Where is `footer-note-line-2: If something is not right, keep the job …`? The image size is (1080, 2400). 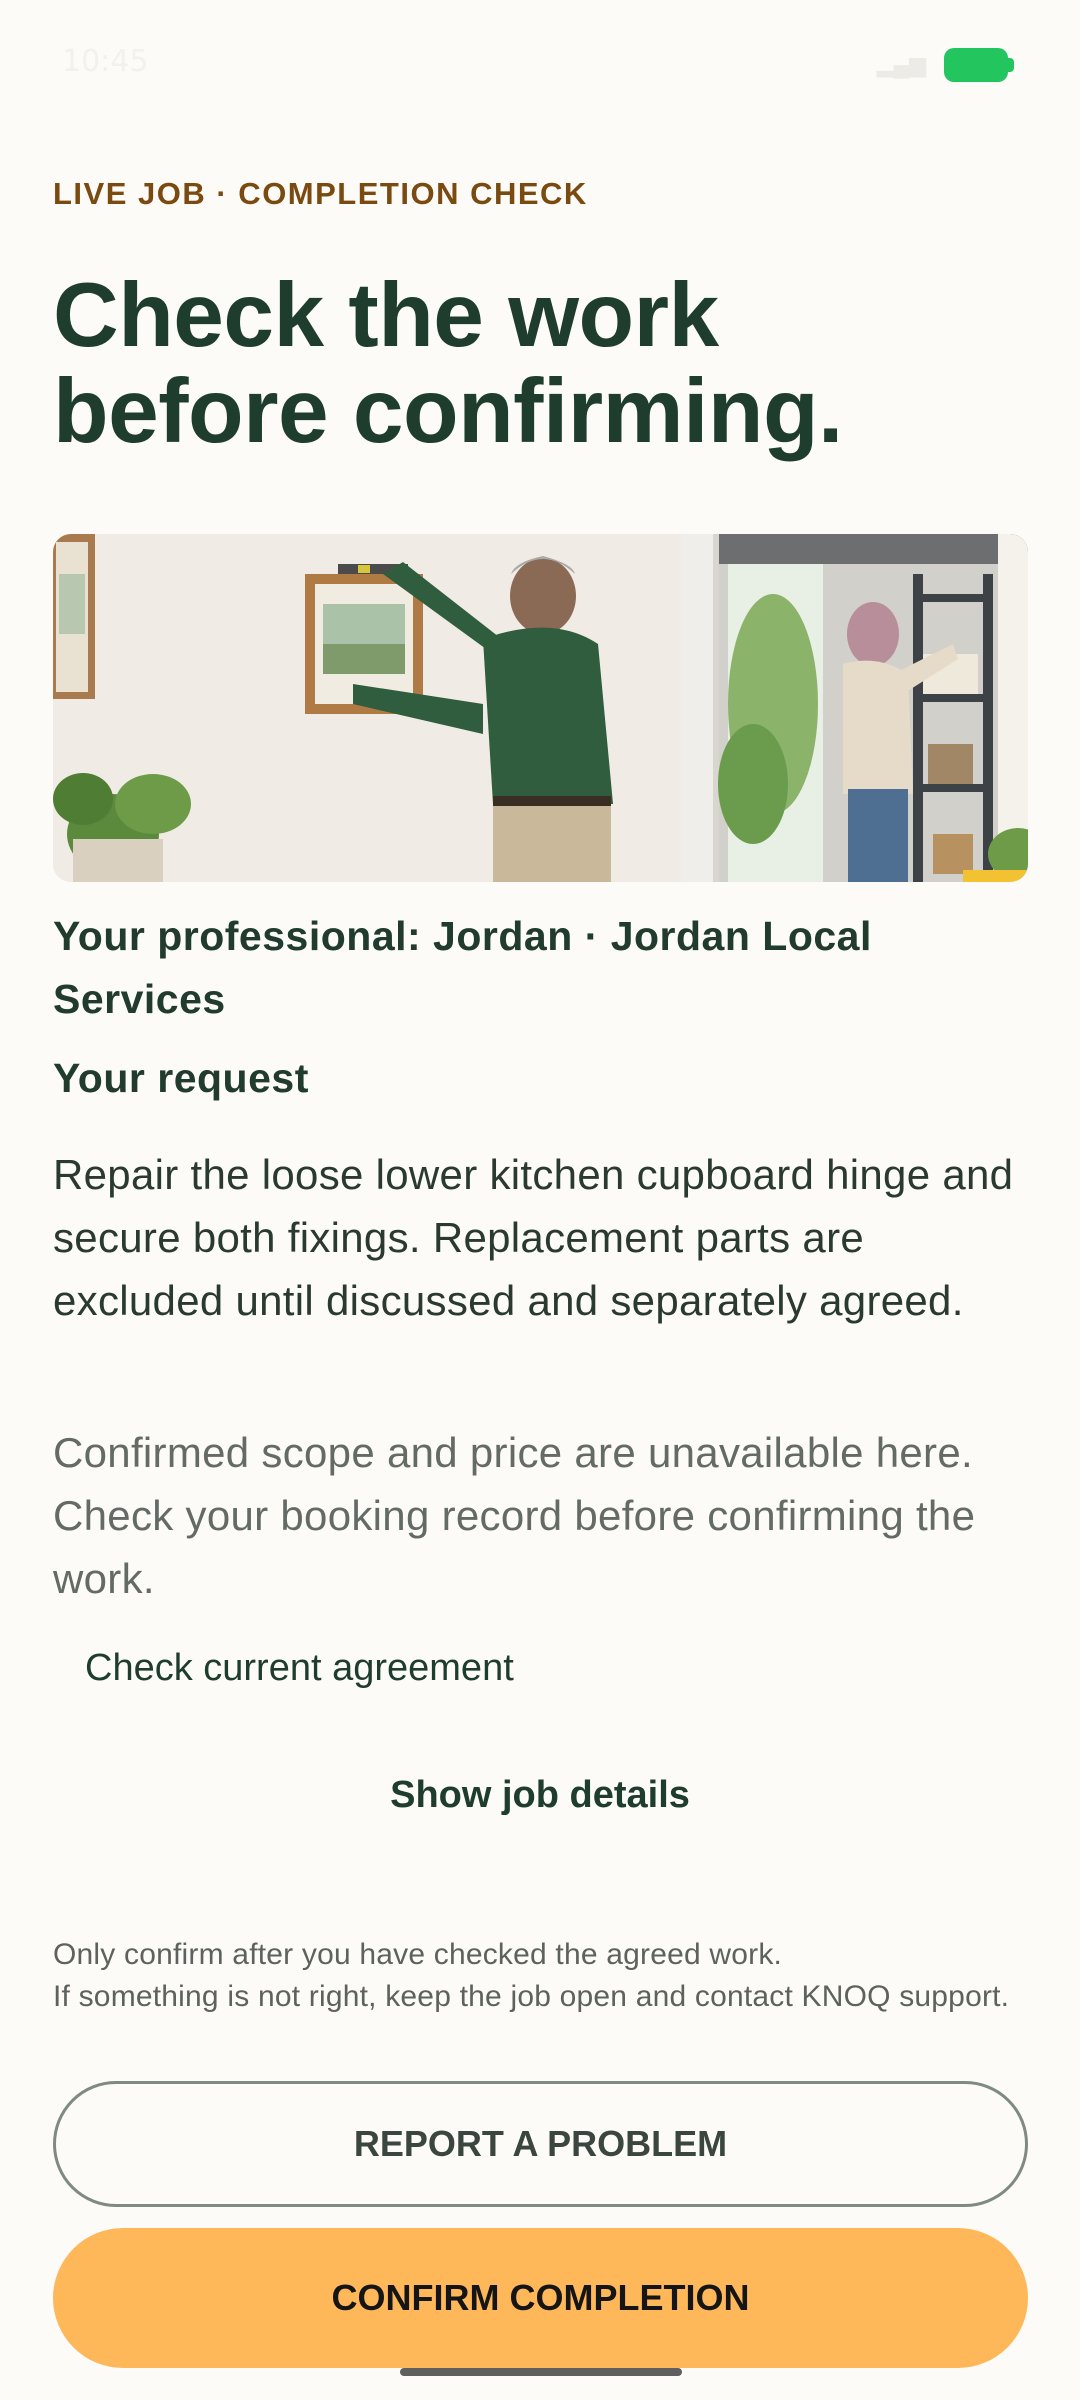
footer-note-line-2: If something is not right, keep the job … is located at coordinates (531, 1996).